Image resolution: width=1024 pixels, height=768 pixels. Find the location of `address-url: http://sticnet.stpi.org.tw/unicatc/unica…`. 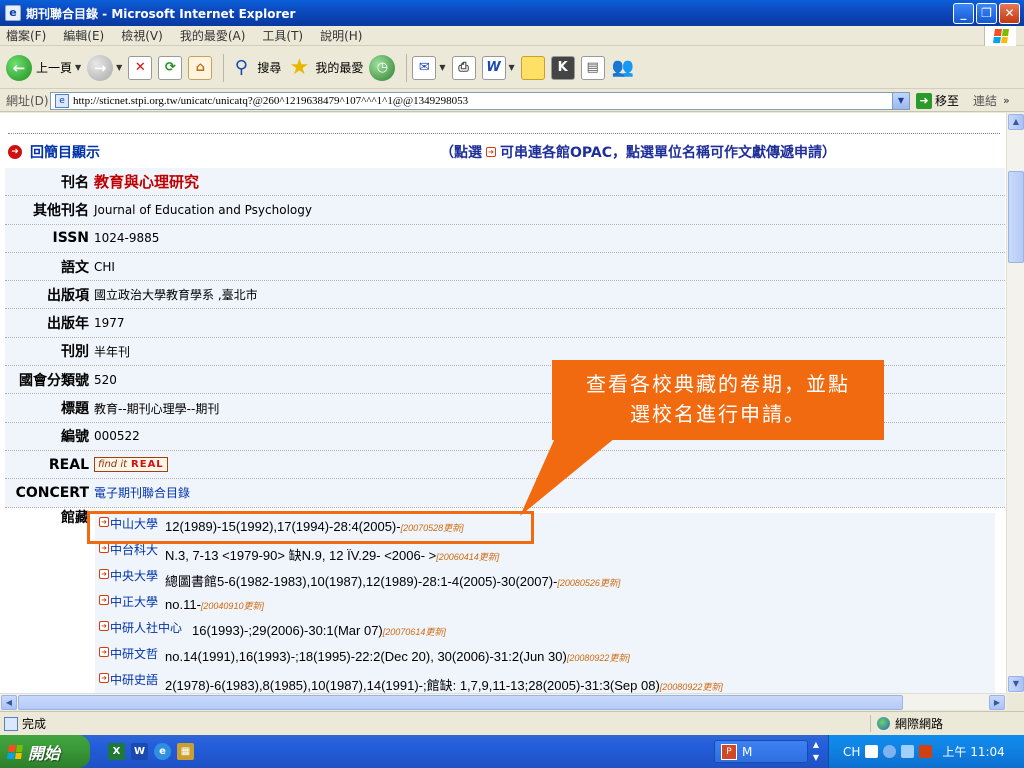

address-url: http://sticnet.stpi.org.tw/unicatc/unica… is located at coordinates (270, 101).